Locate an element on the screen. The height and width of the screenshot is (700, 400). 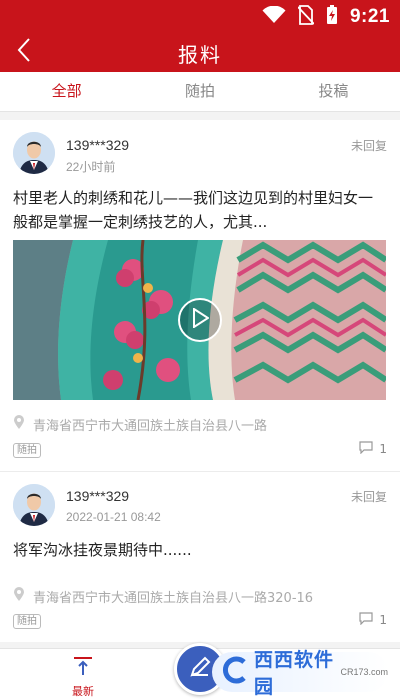
play-icon is located at coordinates (200, 319).